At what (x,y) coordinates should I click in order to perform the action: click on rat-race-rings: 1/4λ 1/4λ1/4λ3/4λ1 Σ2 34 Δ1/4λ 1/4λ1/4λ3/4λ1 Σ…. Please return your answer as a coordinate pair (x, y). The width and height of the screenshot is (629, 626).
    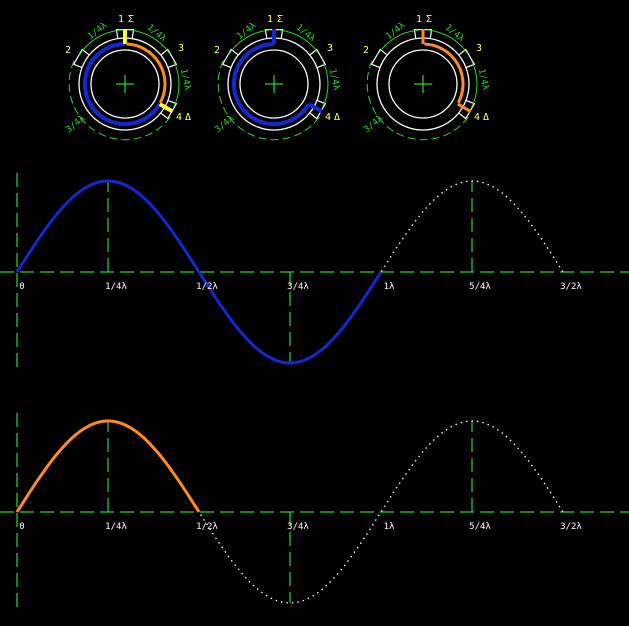
    Looking at the image, I should click on (277, 77).